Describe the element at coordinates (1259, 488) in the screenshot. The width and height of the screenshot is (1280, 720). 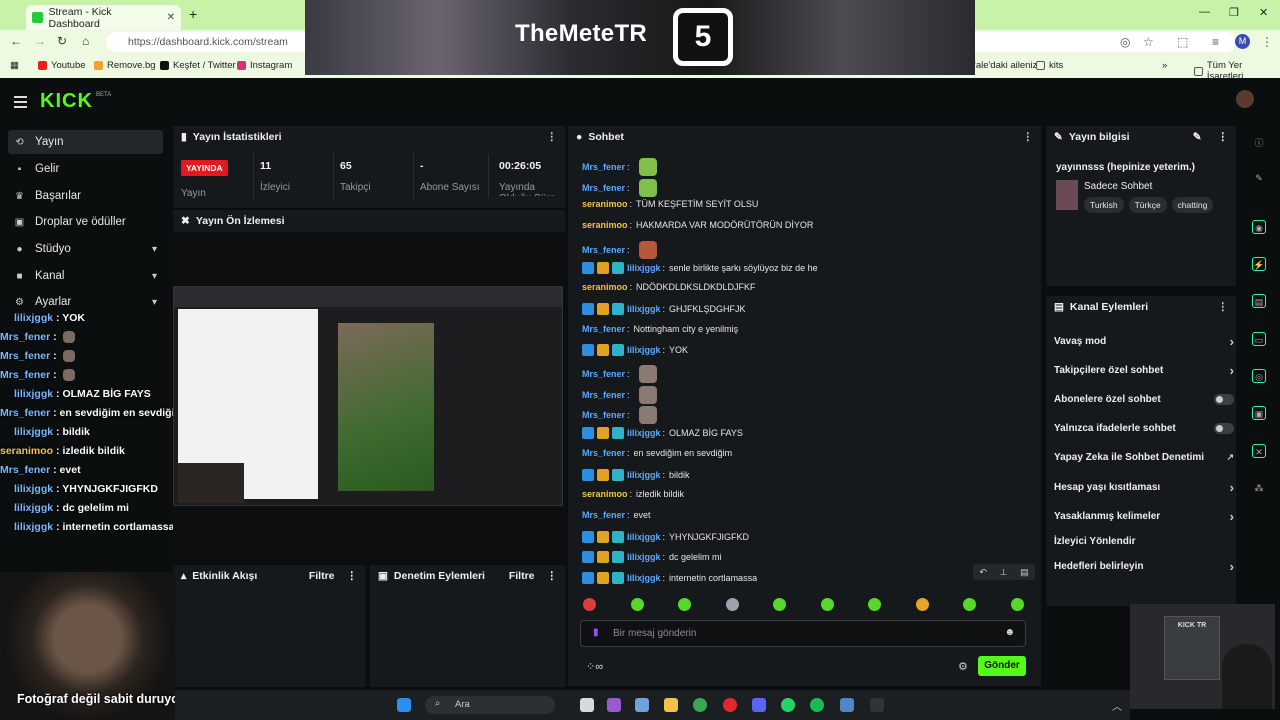
I see `apps-icon: ⁂` at that location.